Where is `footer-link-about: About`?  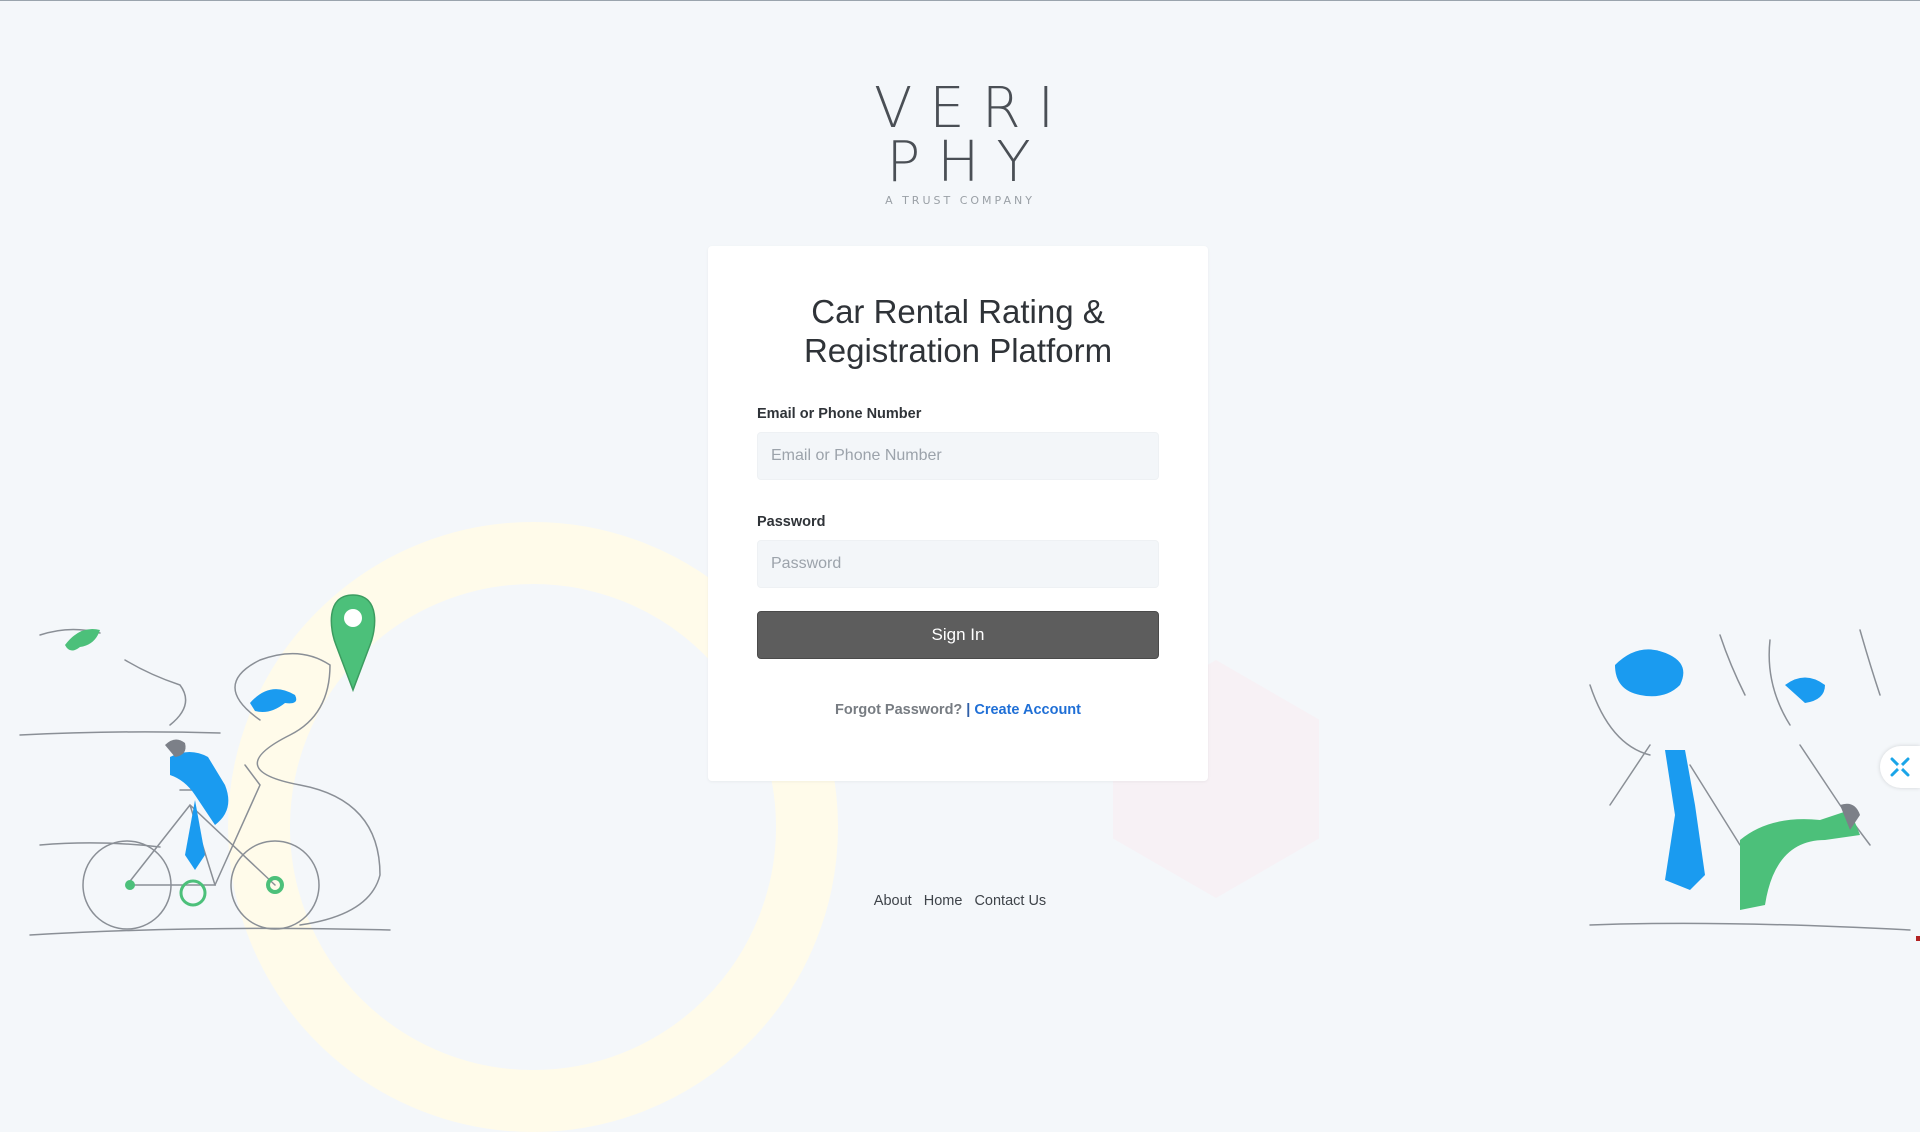
footer-link-about: About is located at coordinates (893, 901).